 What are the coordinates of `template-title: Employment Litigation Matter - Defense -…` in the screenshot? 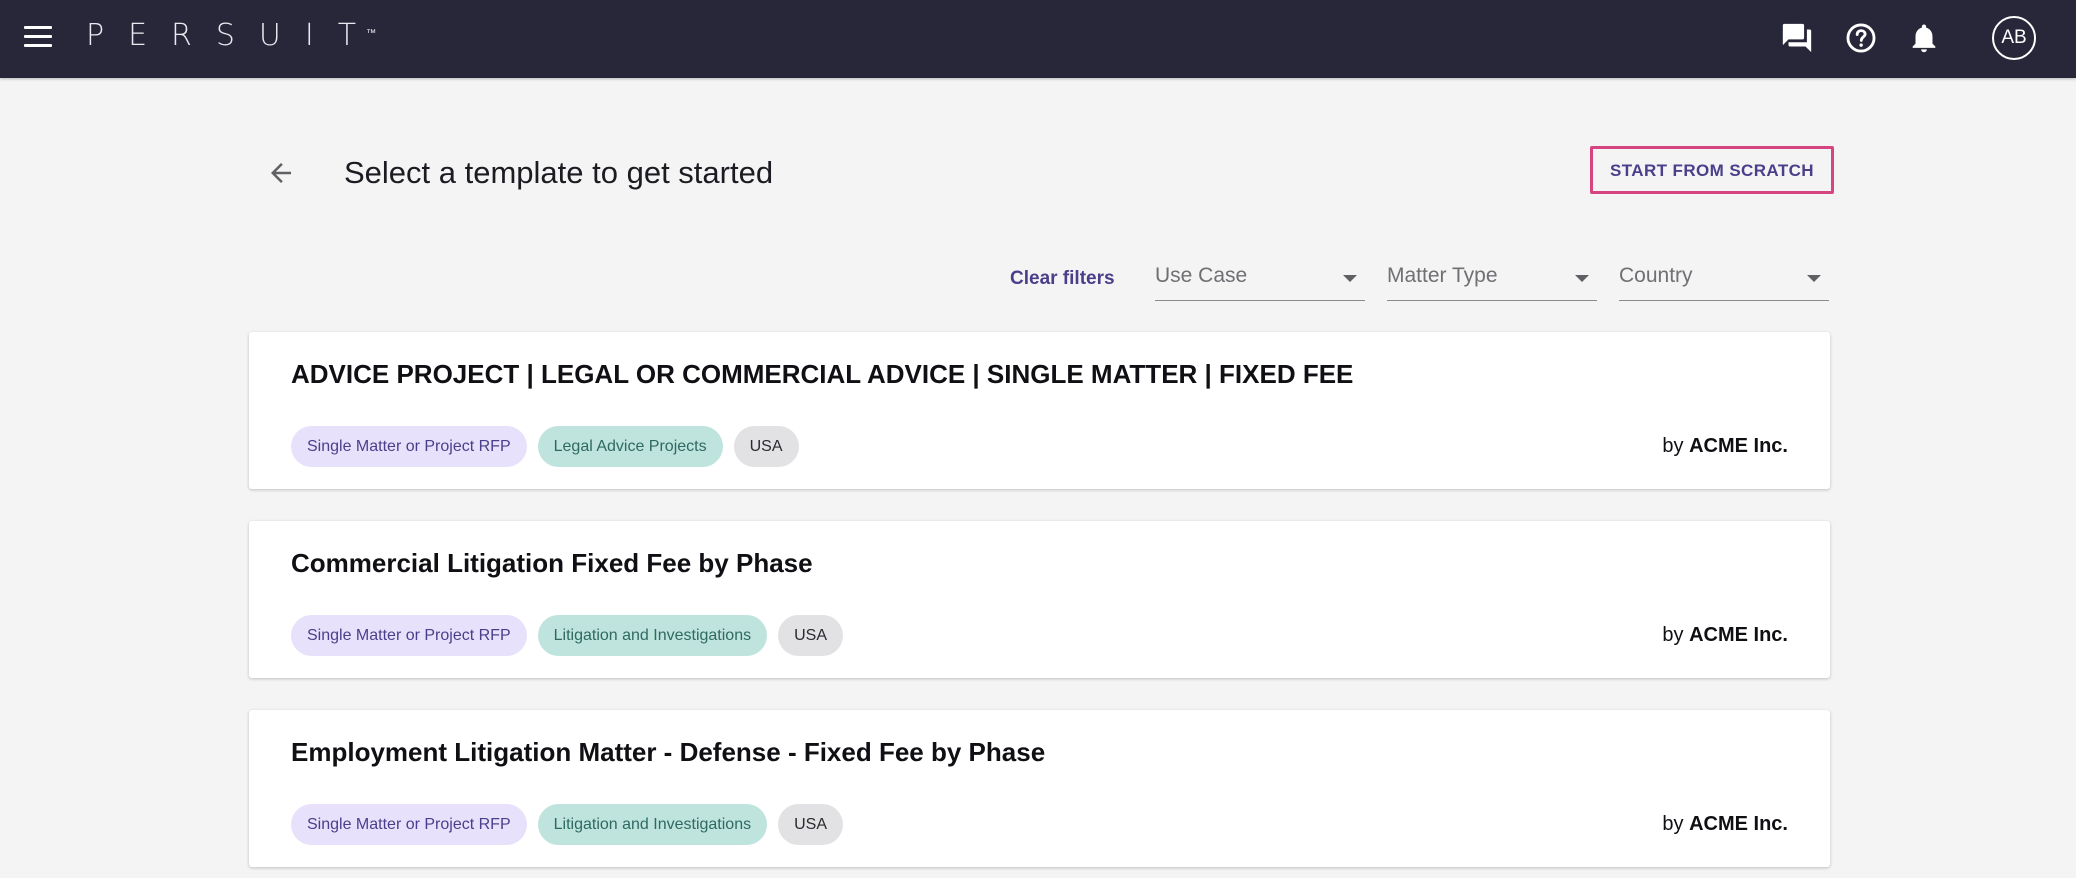 It's located at (668, 752).